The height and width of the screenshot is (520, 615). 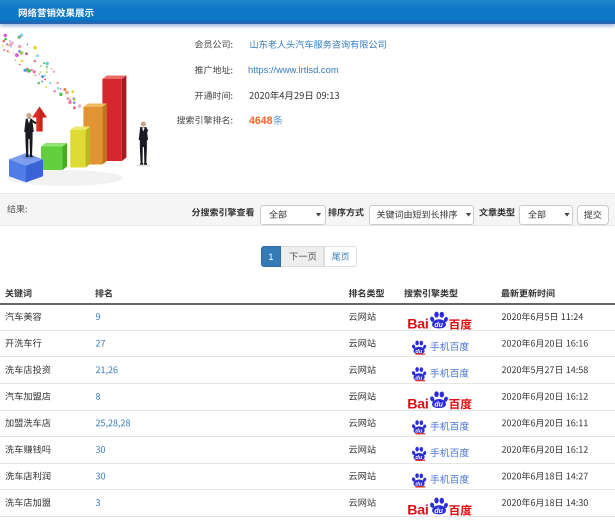 I want to click on svg-text: 1, so click(x=270, y=257).